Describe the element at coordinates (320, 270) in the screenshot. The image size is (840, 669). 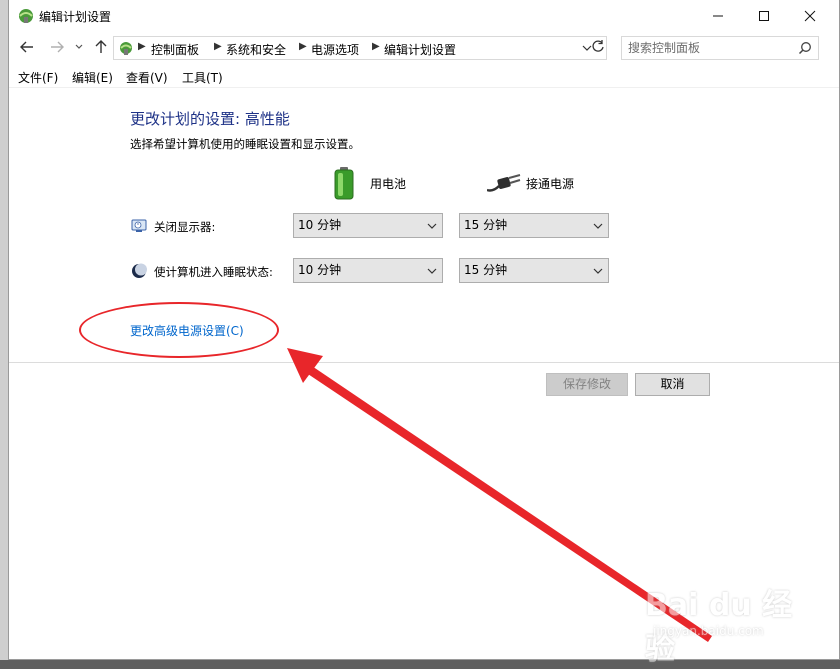
I see `sleep-battery-value: 10 分钟` at that location.